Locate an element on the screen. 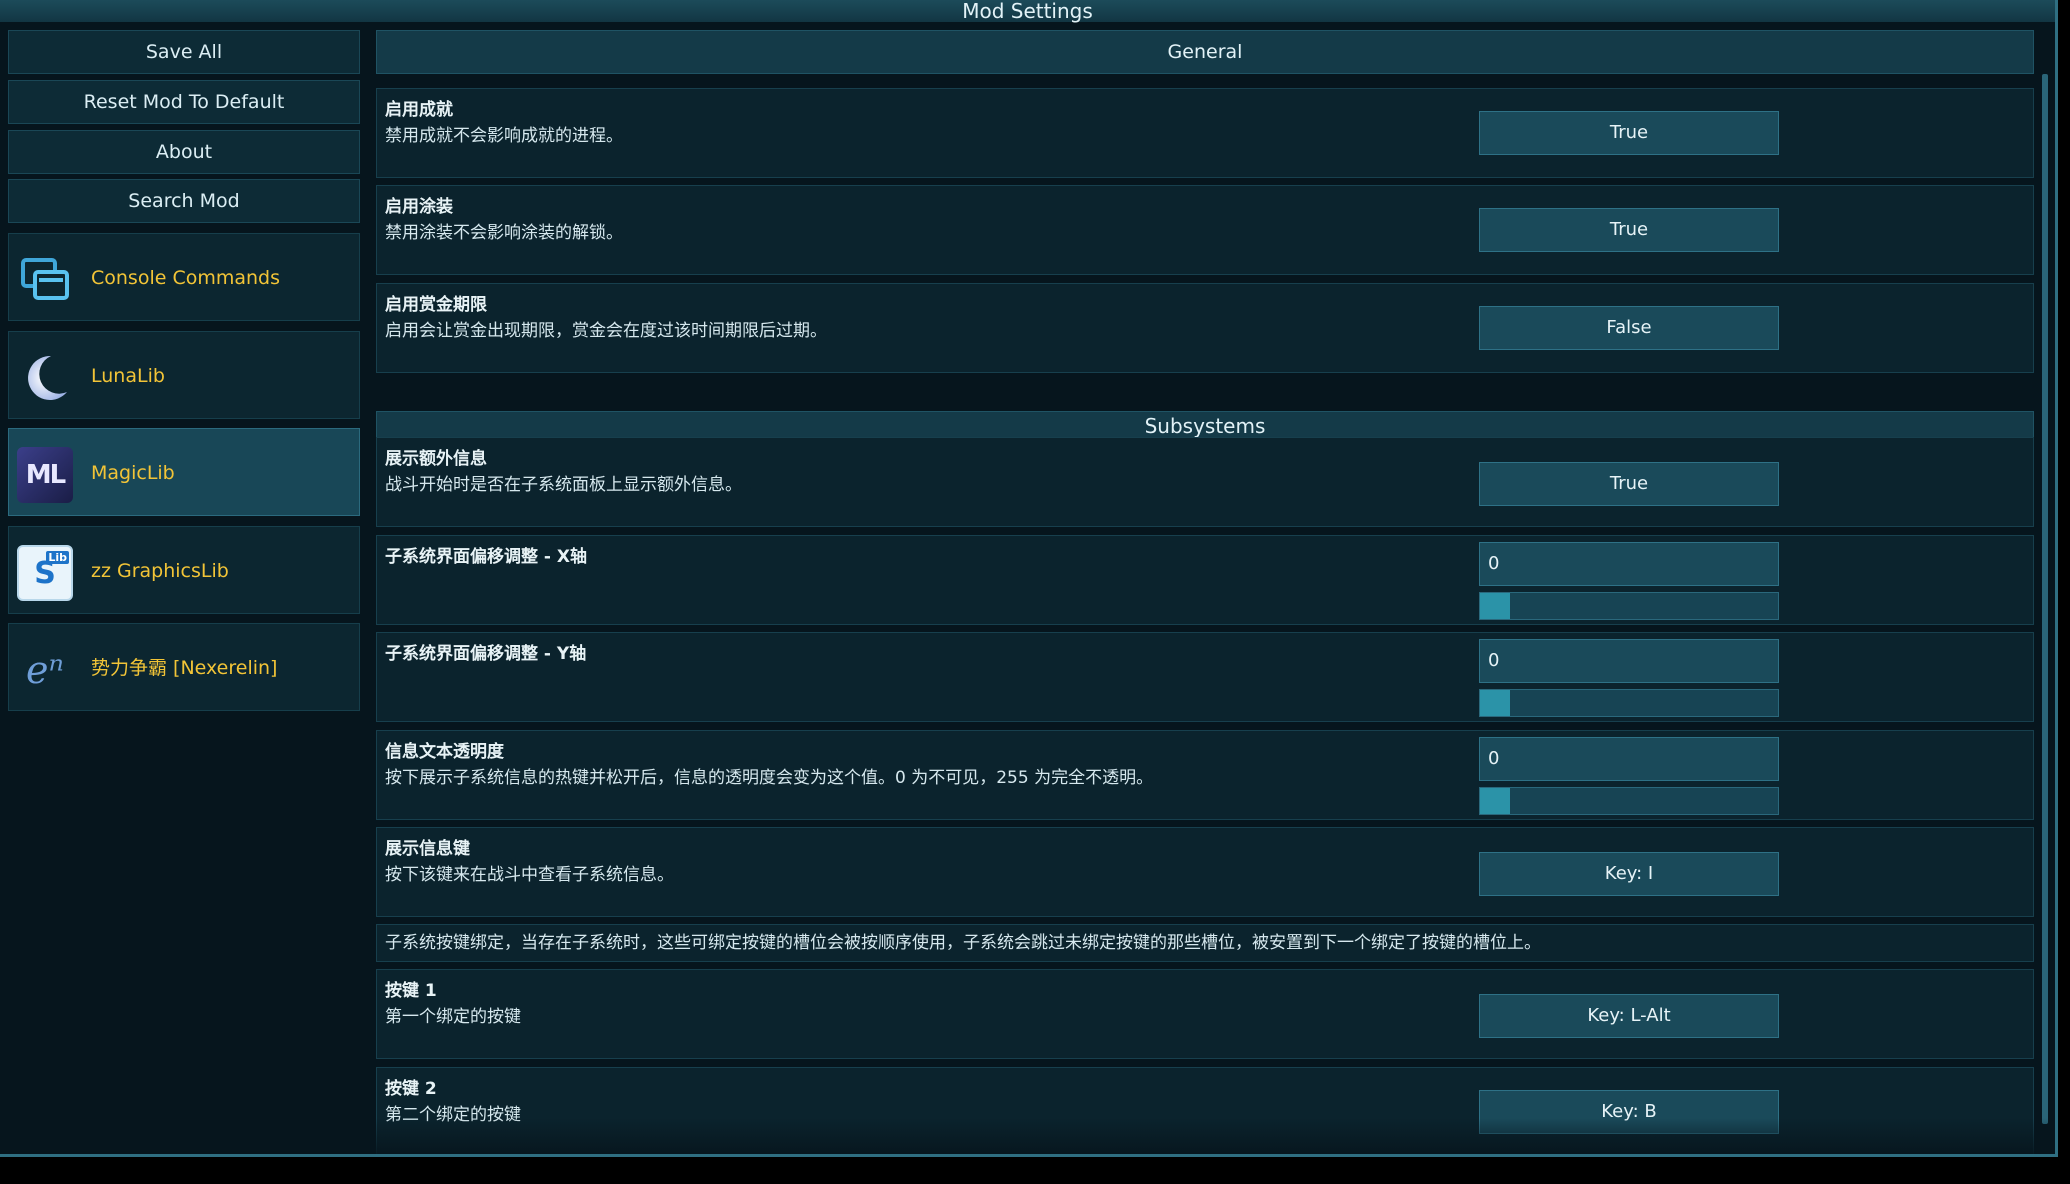 The width and height of the screenshot is (2070, 1184). setting-desc: 第一个绑定的按键 is located at coordinates (453, 1017).